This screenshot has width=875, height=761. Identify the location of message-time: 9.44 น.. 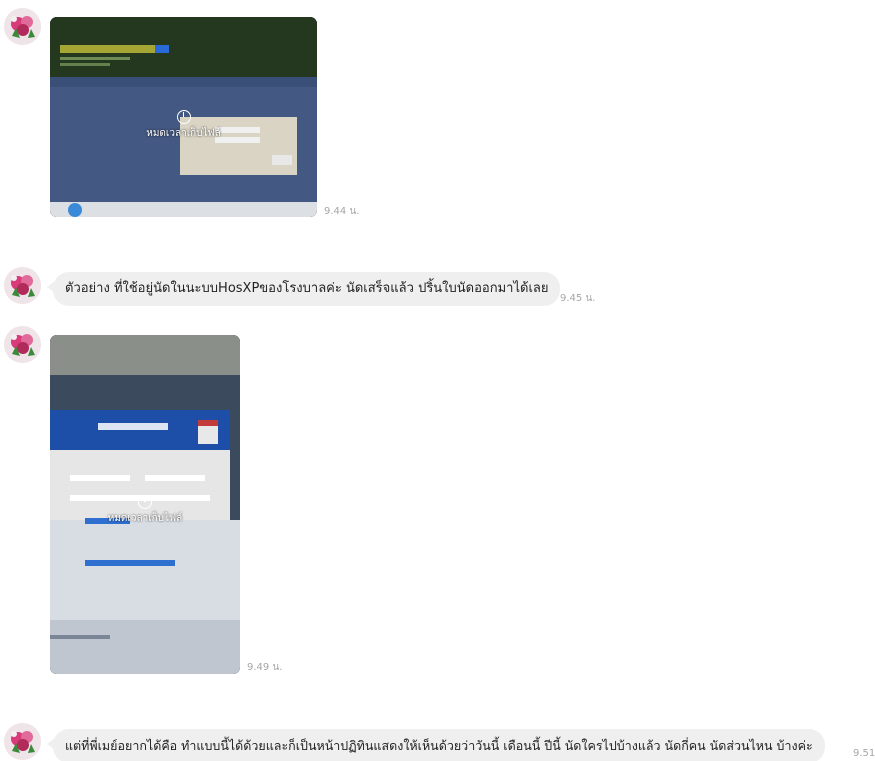
(342, 211).